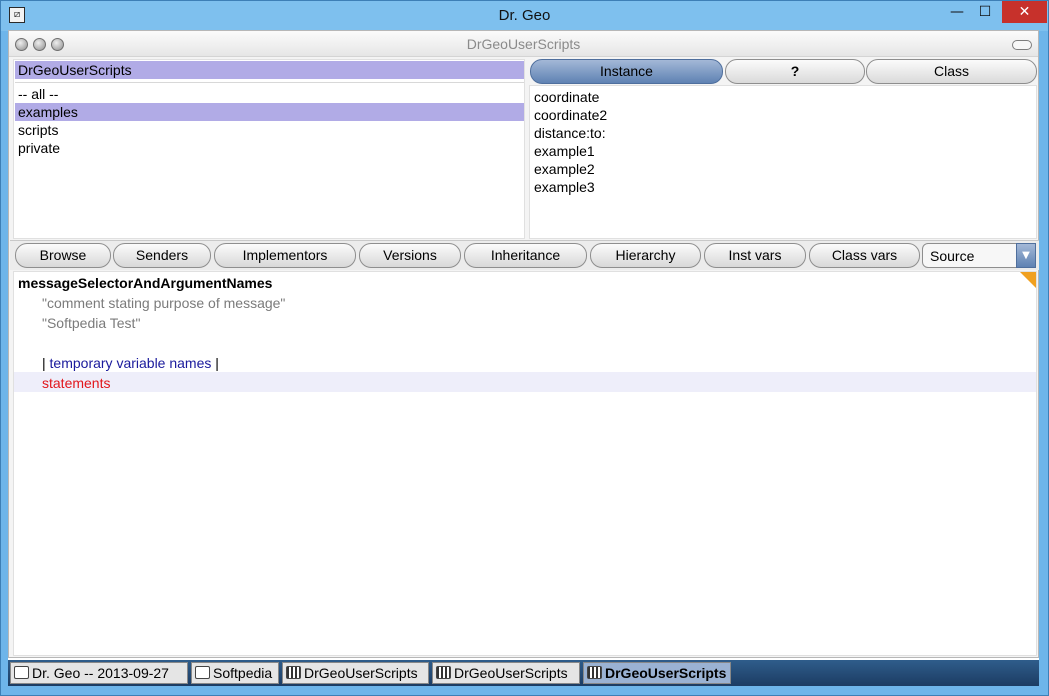 The image size is (1049, 696). I want to click on method-item: coordinate, so click(570, 97).